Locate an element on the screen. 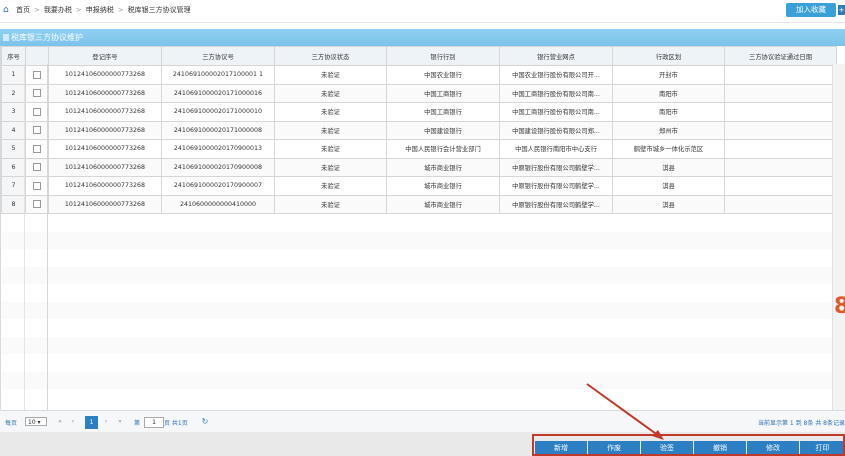 This screenshot has width=845, height=456. arrow-line is located at coordinates (623, 410).